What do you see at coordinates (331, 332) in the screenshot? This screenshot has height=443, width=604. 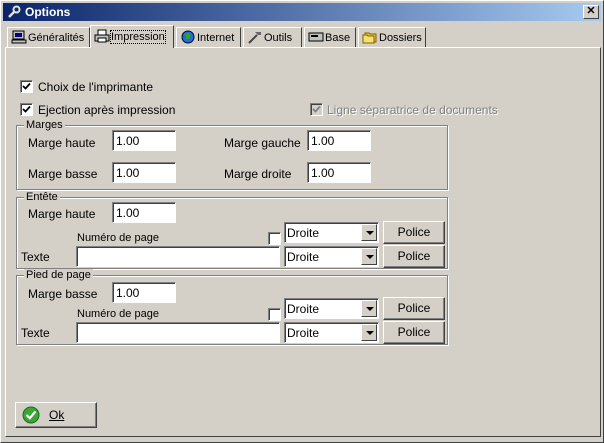 I see `pied-texte-select: Droite` at bounding box center [331, 332].